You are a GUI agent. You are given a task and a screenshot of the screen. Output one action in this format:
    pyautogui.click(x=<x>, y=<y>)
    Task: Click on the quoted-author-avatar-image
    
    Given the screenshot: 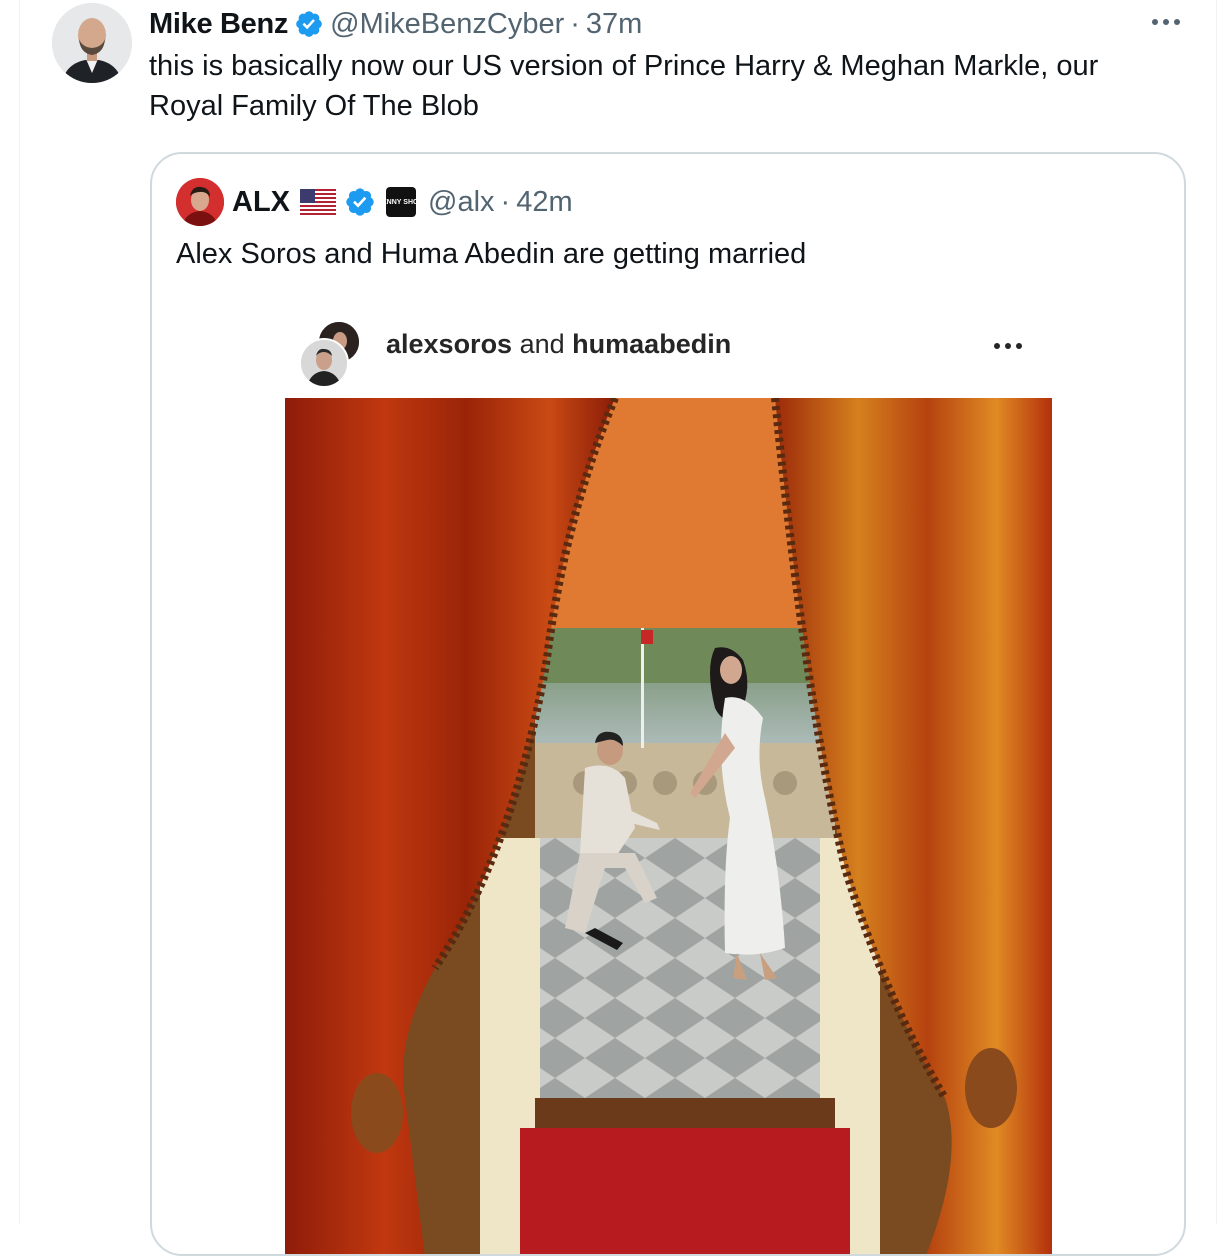 What is the action you would take?
    pyautogui.click(x=200, y=202)
    